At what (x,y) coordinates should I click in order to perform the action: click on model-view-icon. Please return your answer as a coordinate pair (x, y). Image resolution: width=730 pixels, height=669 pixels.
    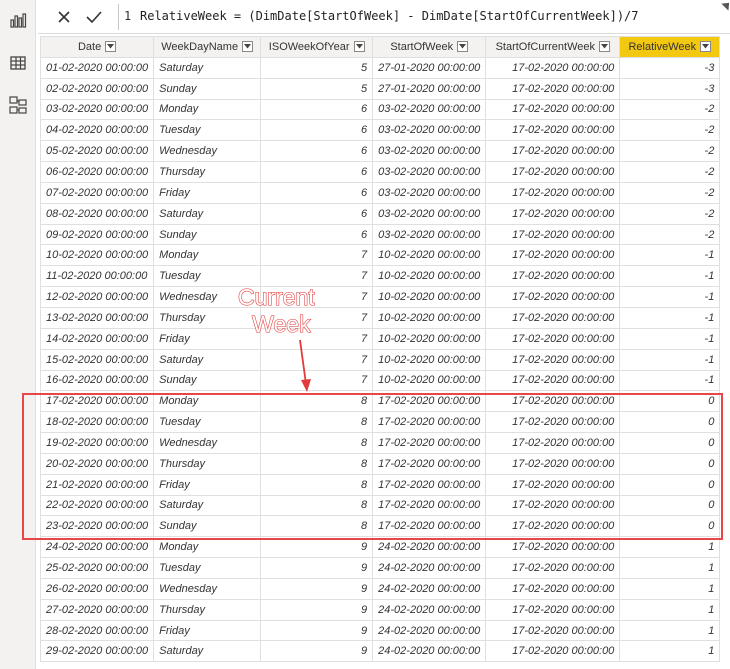
    Looking at the image, I should click on (18, 105).